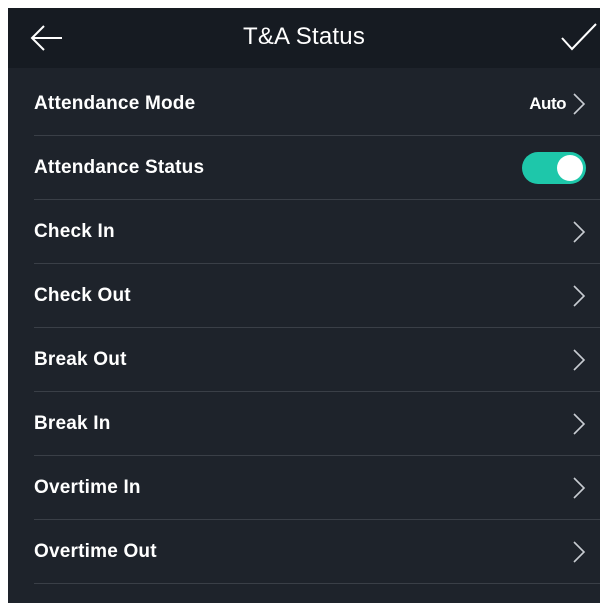 This screenshot has width=600, height=603. What do you see at coordinates (317, 424) in the screenshot?
I see `break-in-row: Break In` at bounding box center [317, 424].